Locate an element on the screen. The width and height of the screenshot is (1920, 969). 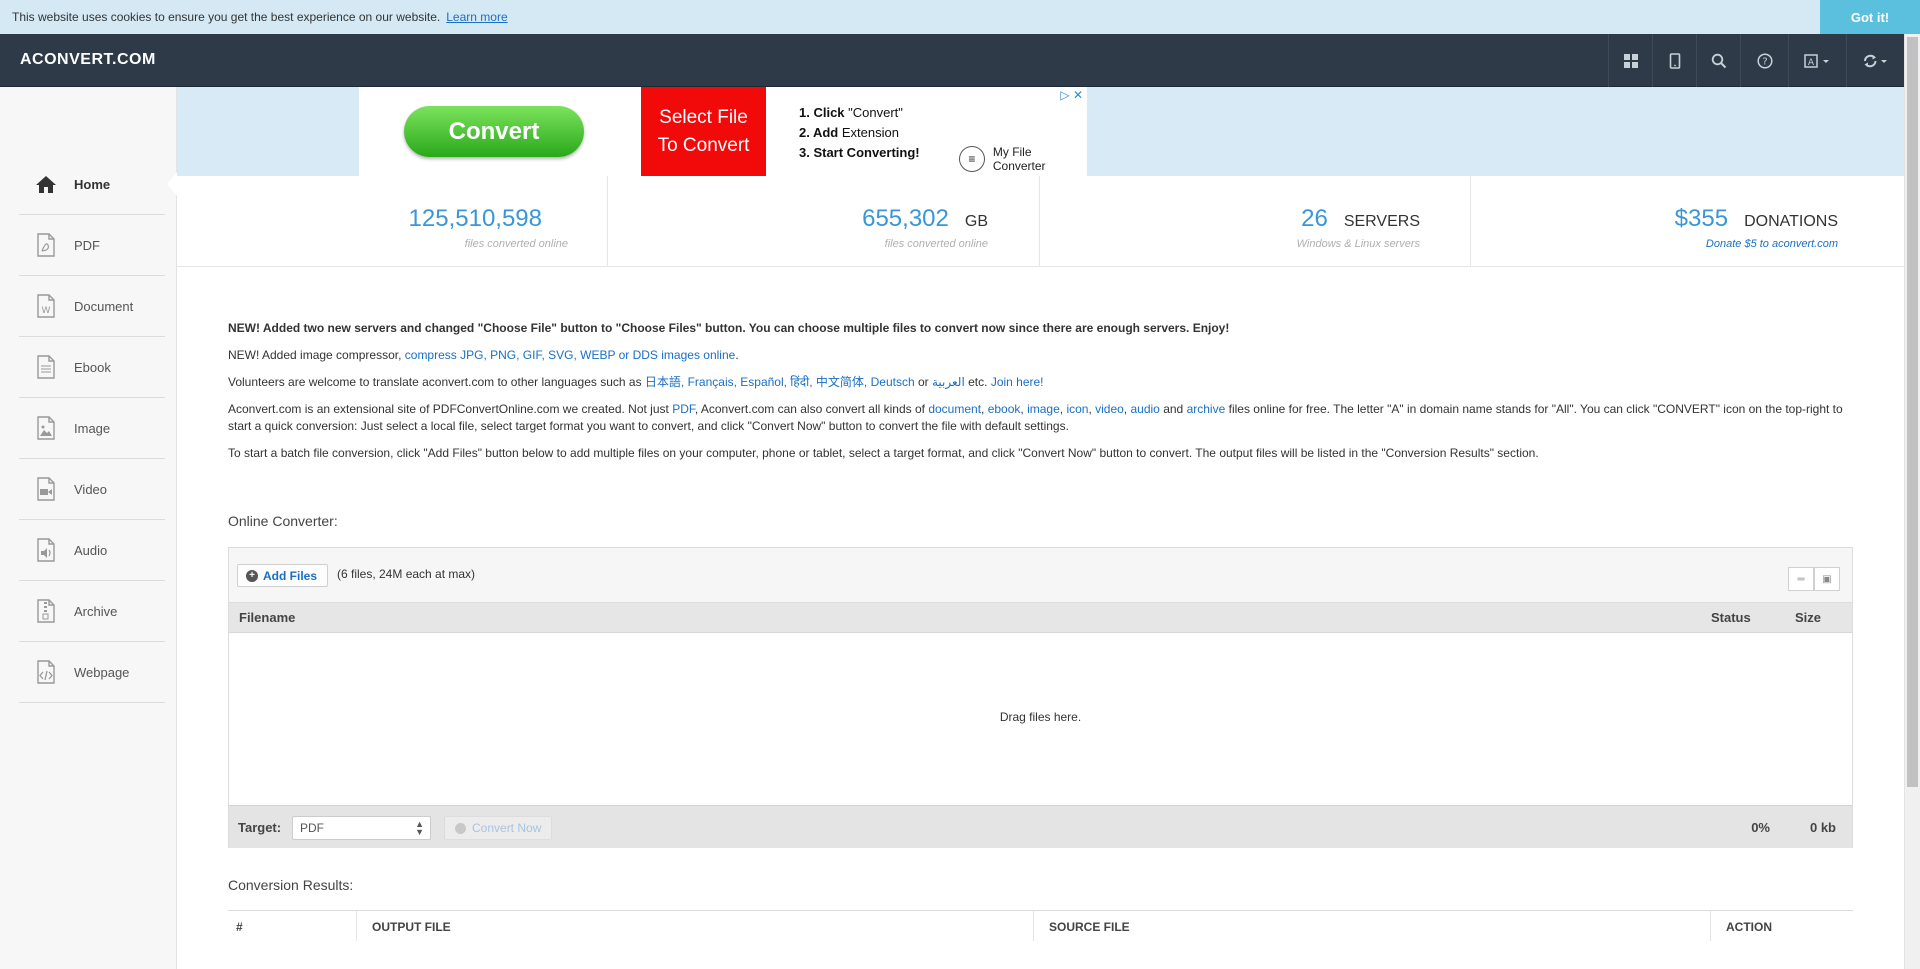
results-table-header: # OUTPUT FILE SOURCE FILE ACTION is located at coordinates (1040, 925).